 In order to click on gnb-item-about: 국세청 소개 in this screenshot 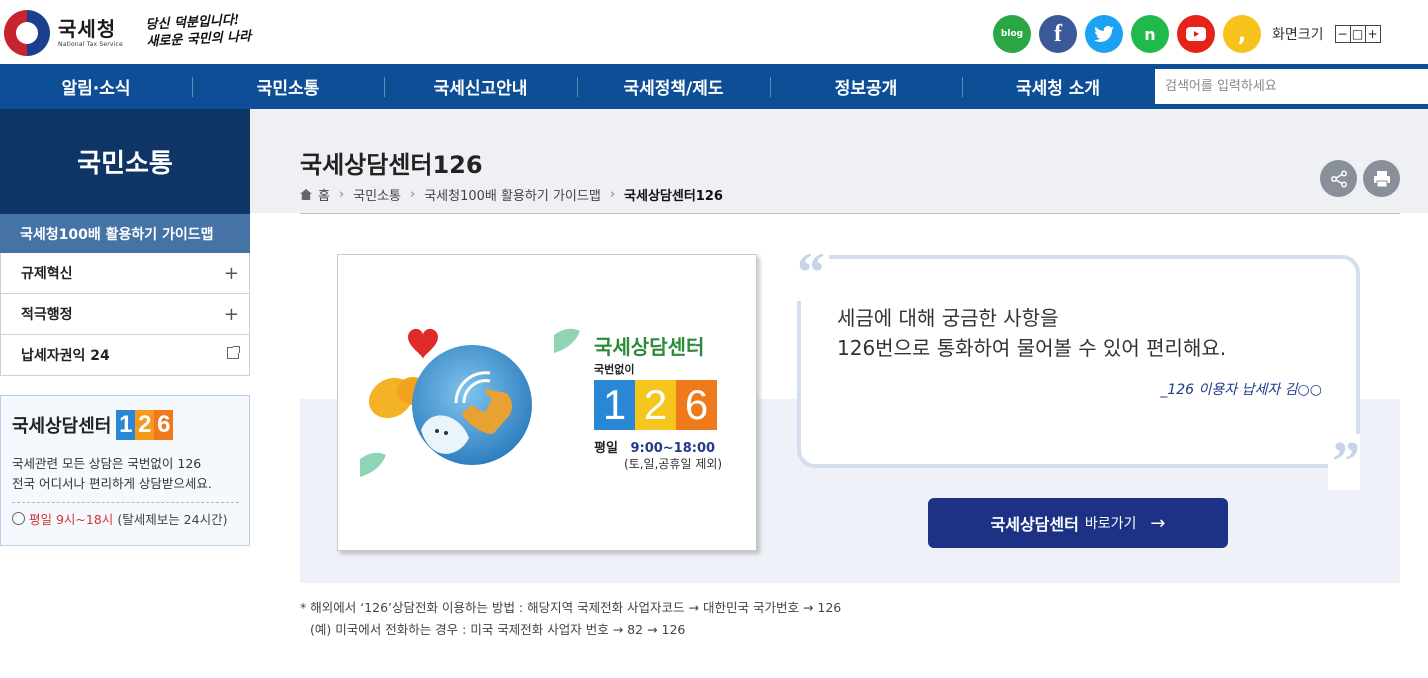, I will do `click(1058, 86)`.